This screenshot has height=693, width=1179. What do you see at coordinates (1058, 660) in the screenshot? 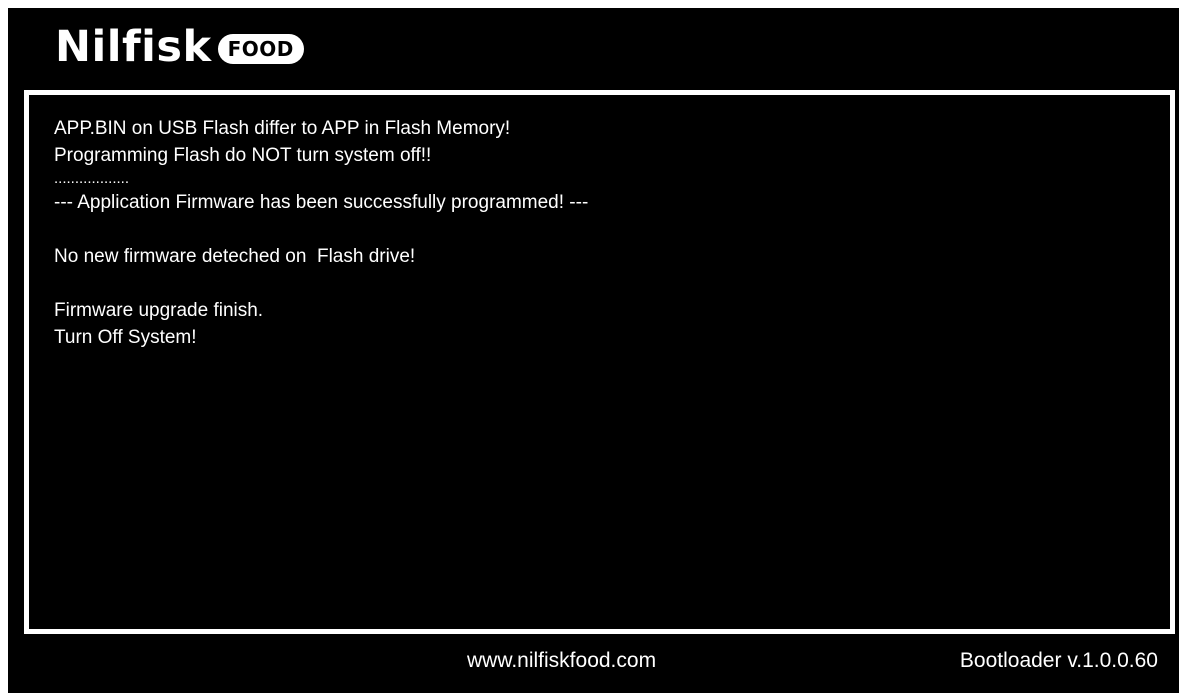
I see `bootloader-version: Bootloader v.1.0.0.60` at bounding box center [1058, 660].